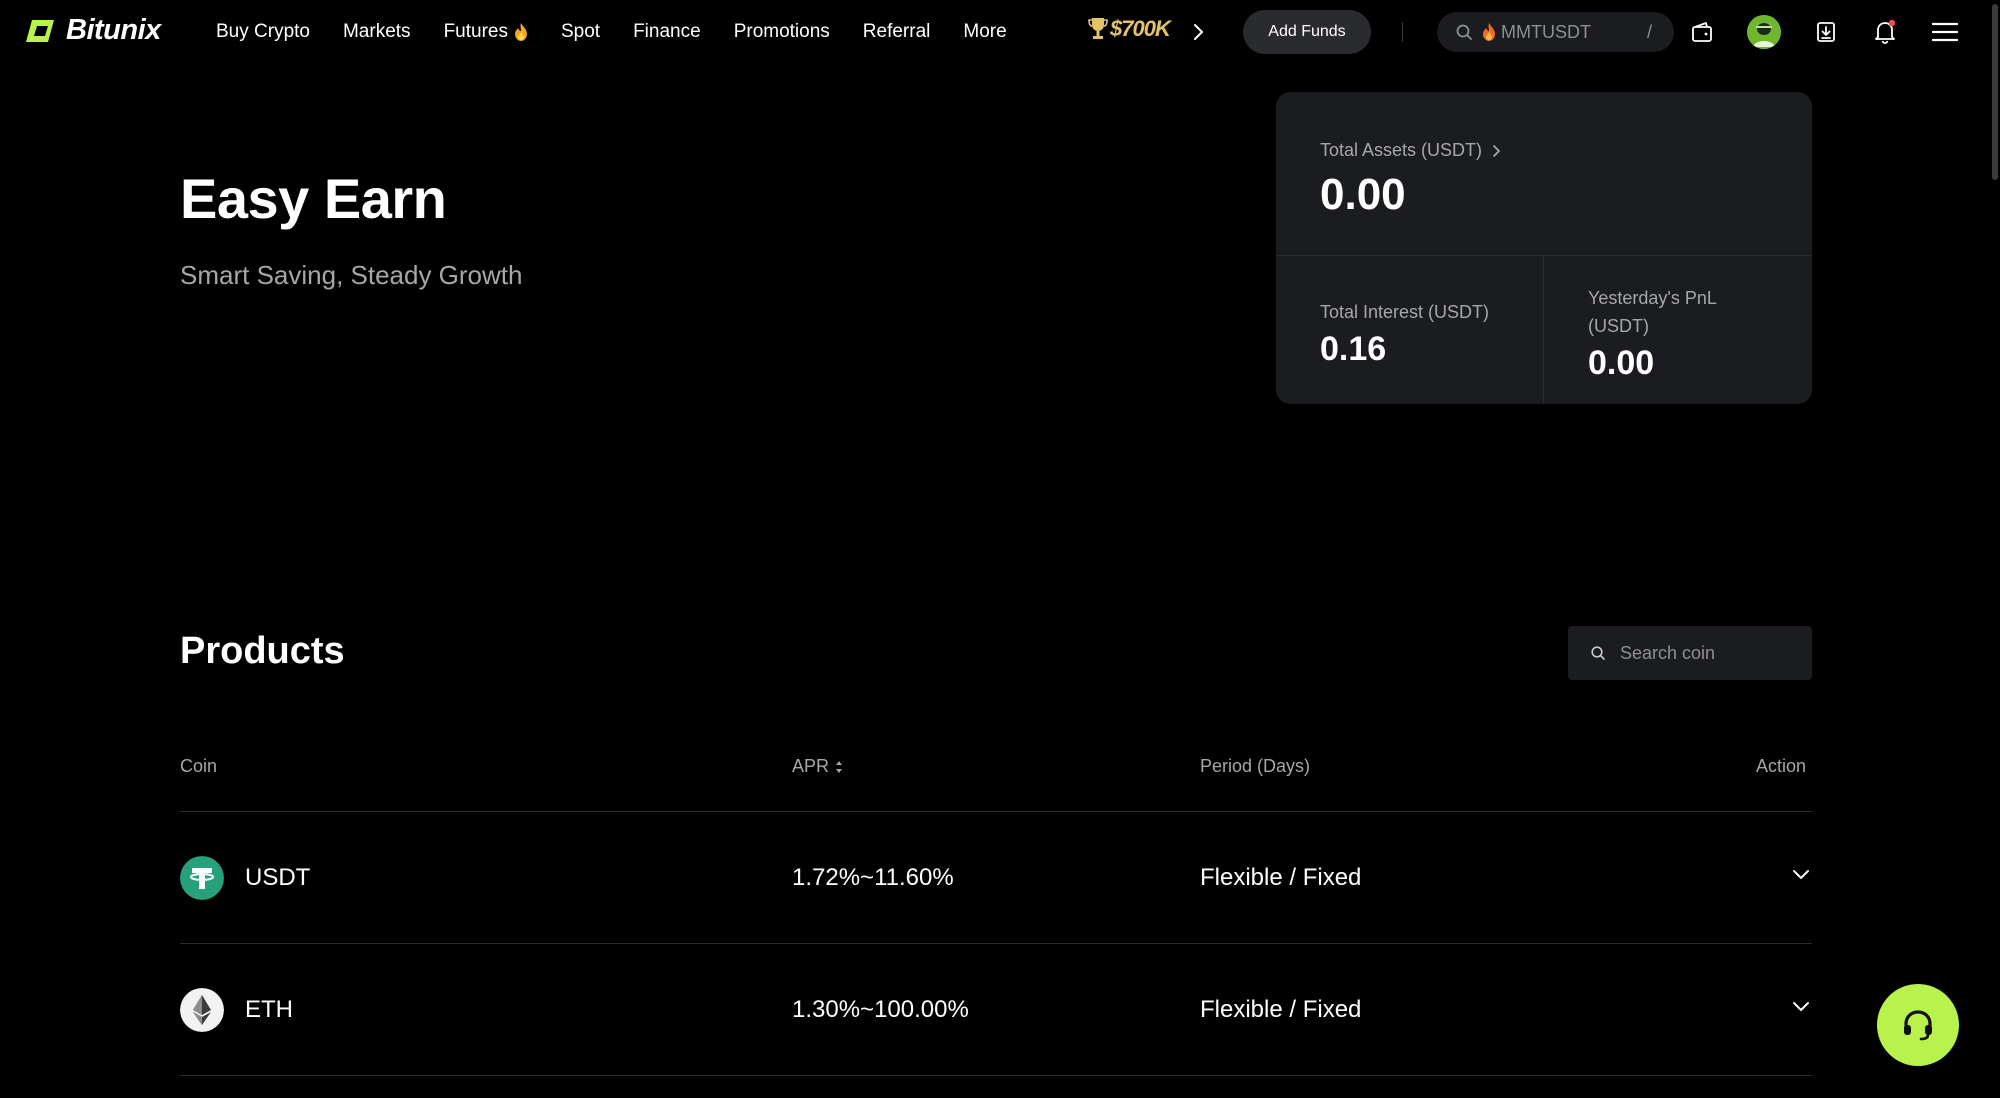  I want to click on promo-banner: $700K, so click(1129, 29).